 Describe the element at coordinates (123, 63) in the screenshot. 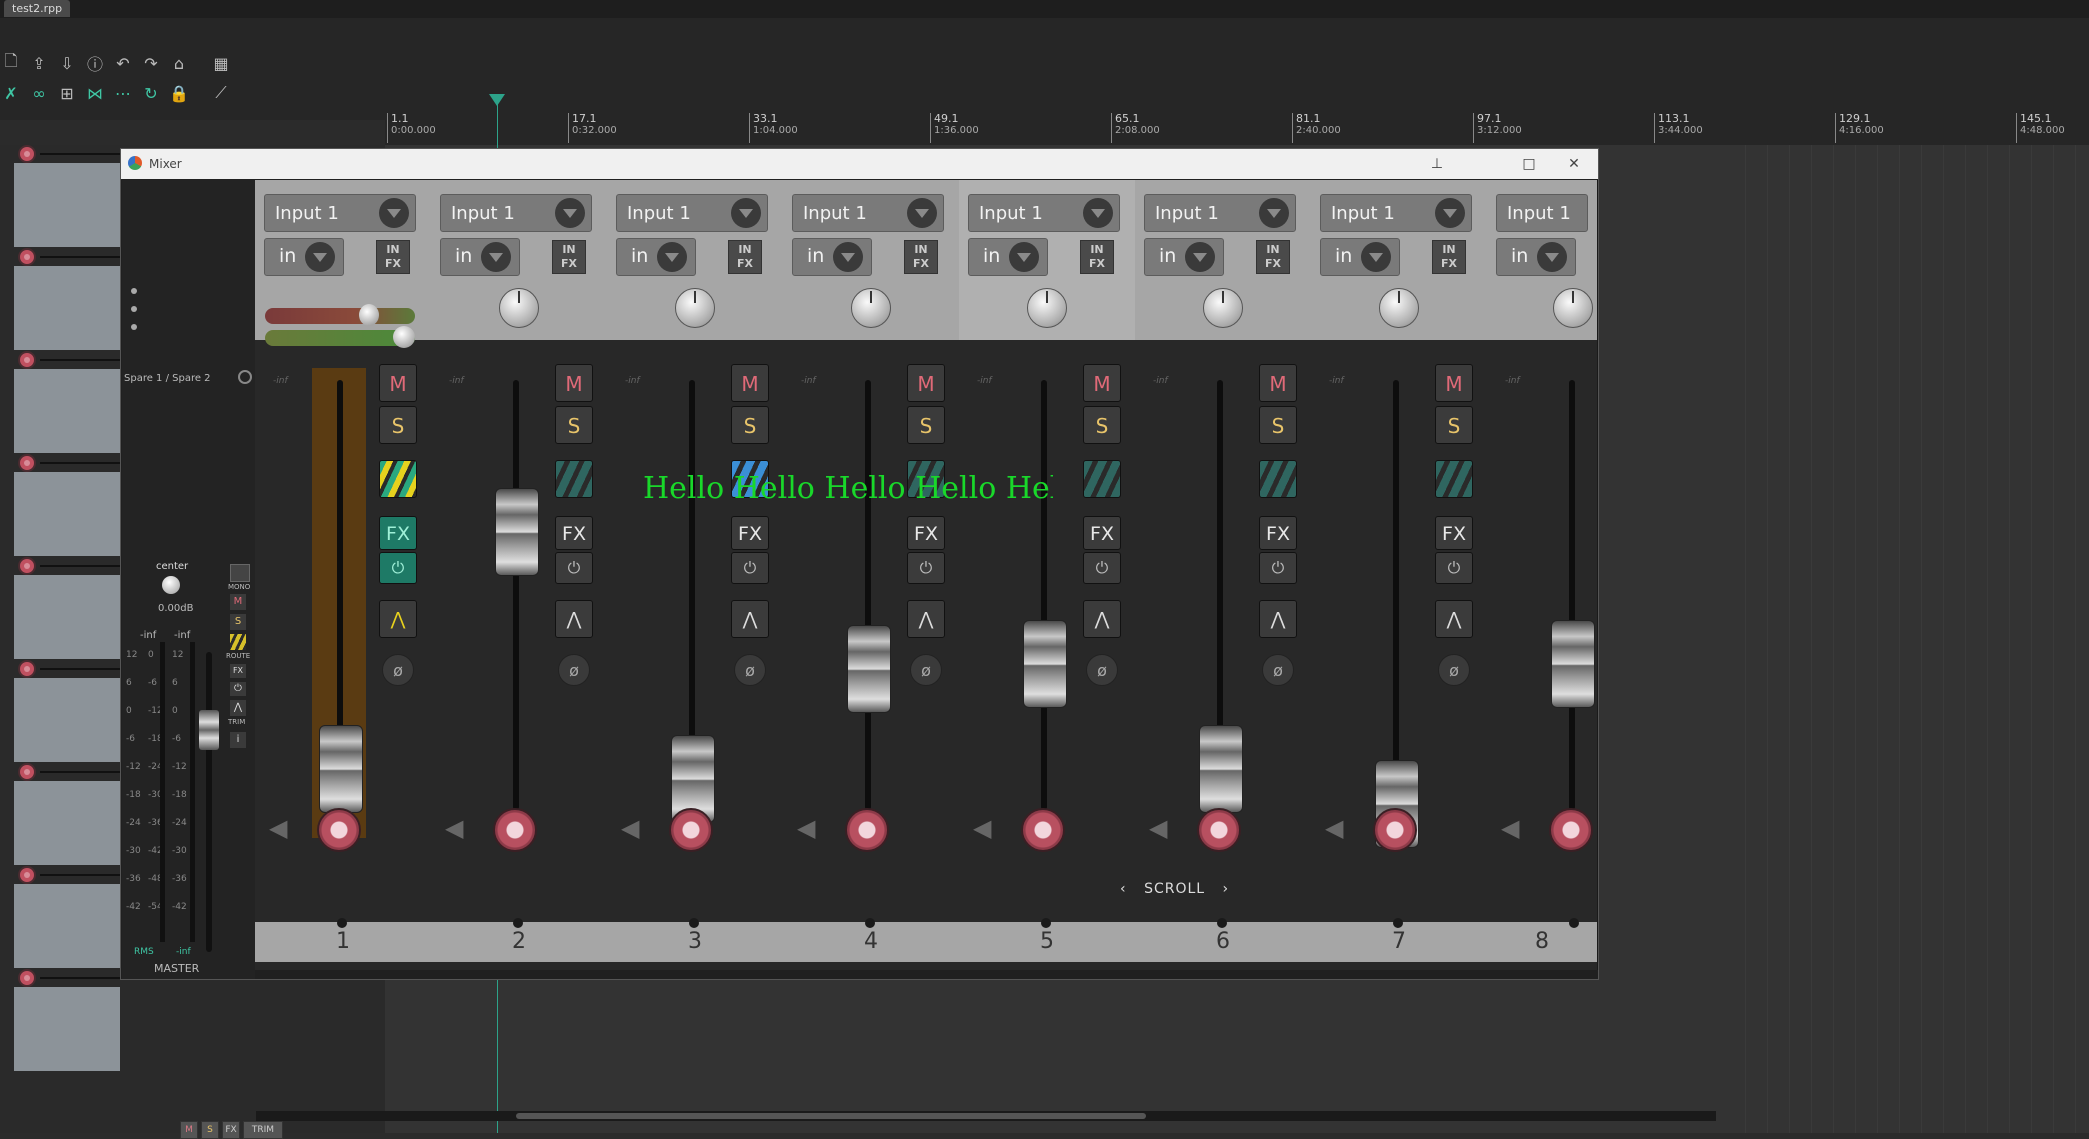

I see `undo-icon: ↶` at that location.